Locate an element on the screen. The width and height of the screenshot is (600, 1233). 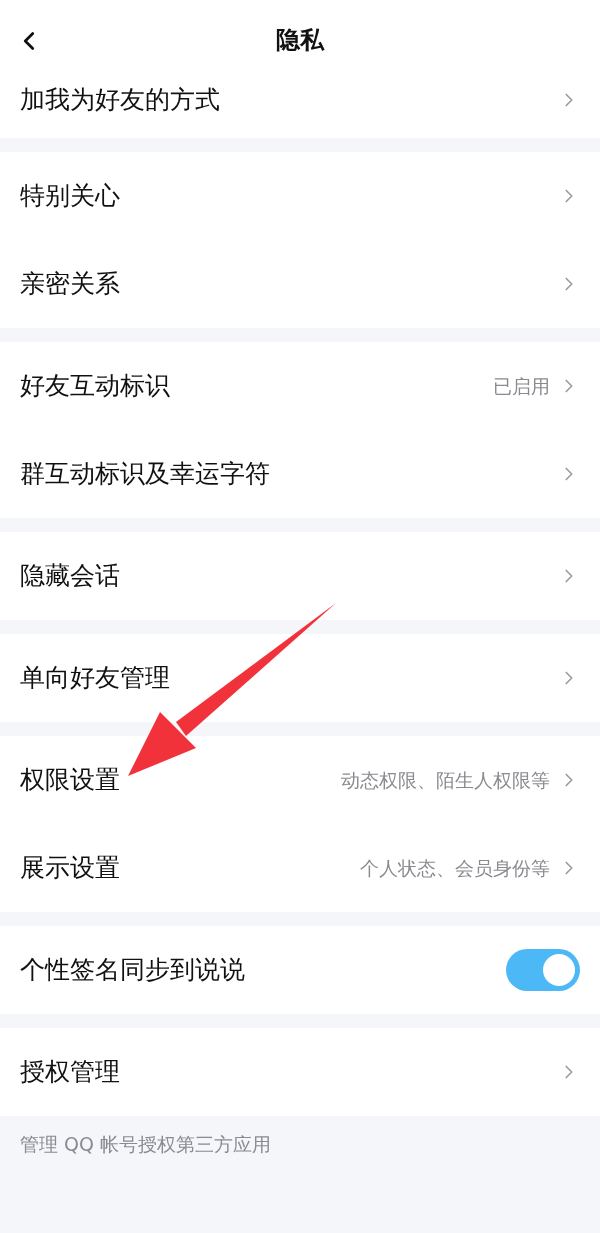
row-value: 动态权限、陌生人权限等 is located at coordinates (445, 780).